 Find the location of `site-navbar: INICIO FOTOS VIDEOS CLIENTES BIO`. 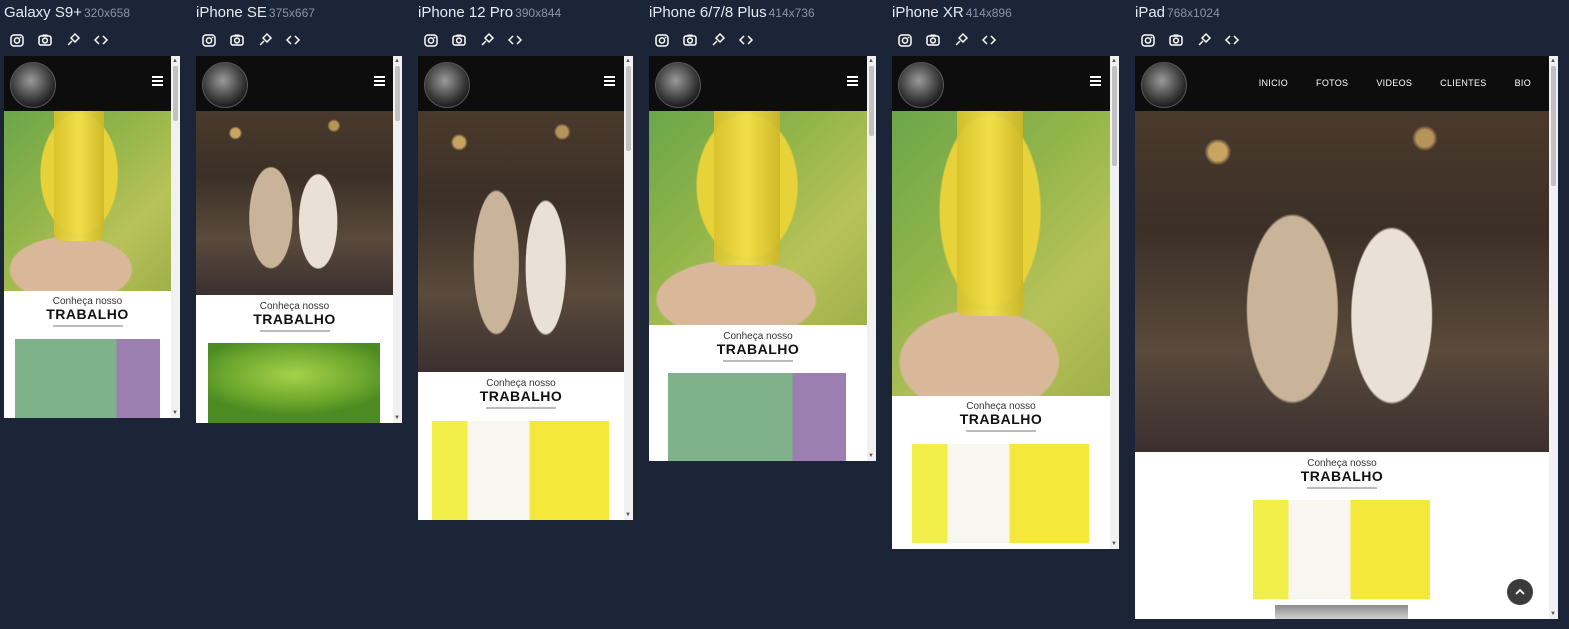

site-navbar: INICIO FOTOS VIDEOS CLIENTES BIO is located at coordinates (1342, 83).